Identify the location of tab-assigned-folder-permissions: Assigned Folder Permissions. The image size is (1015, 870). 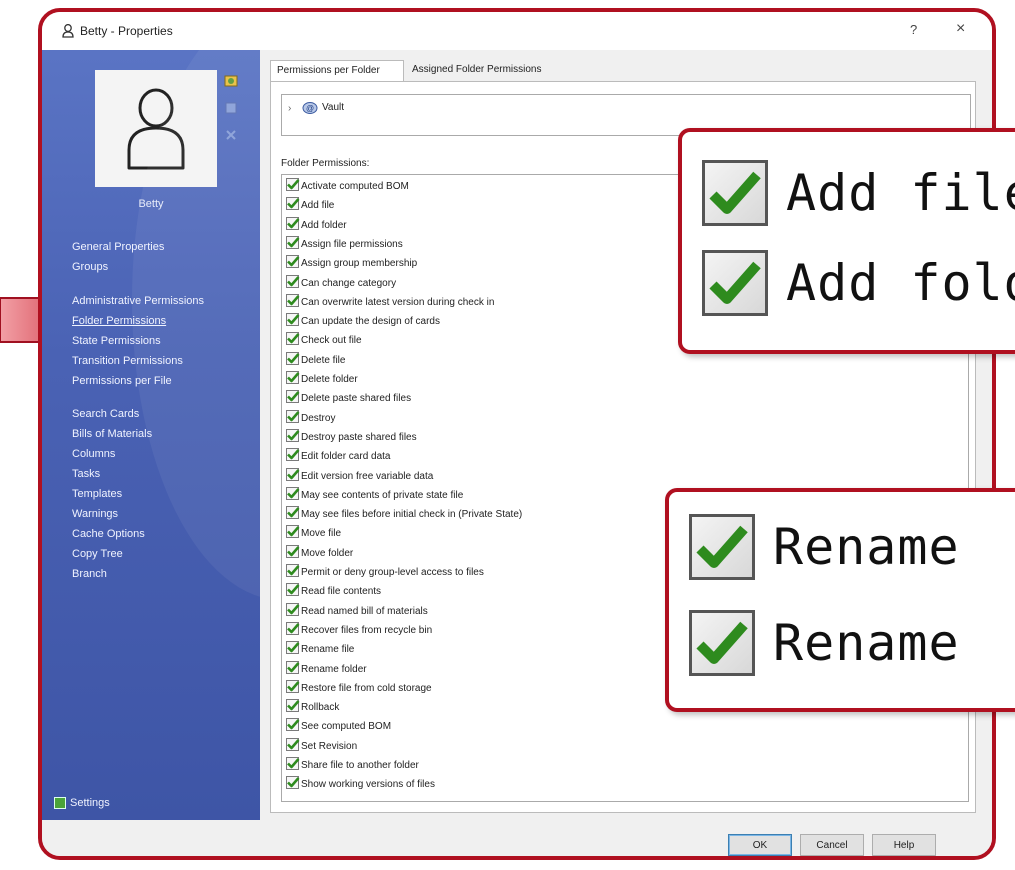
(486, 70).